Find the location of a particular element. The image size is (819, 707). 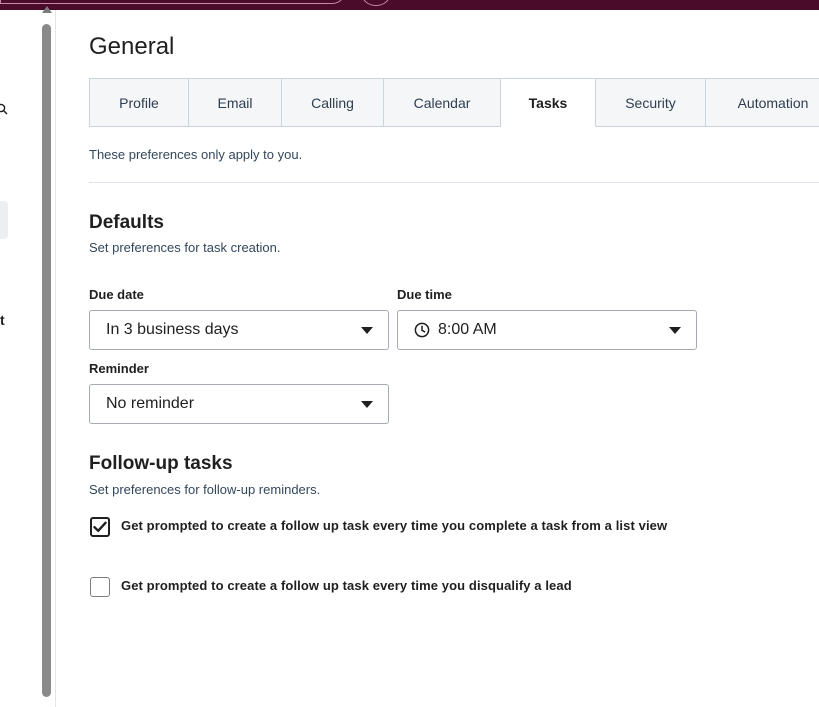

browser-button is located at coordinates (376, 3).